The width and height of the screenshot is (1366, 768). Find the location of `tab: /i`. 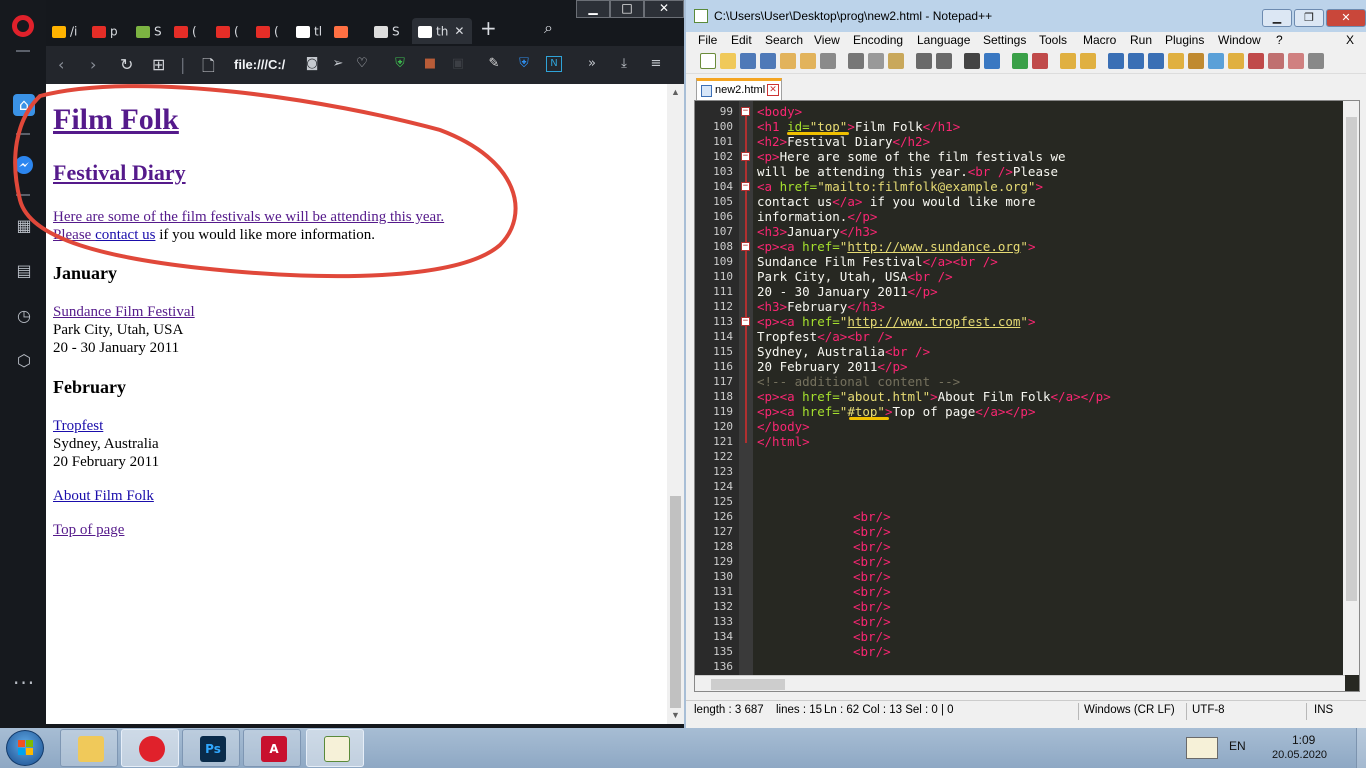

tab: /i is located at coordinates (69, 31).